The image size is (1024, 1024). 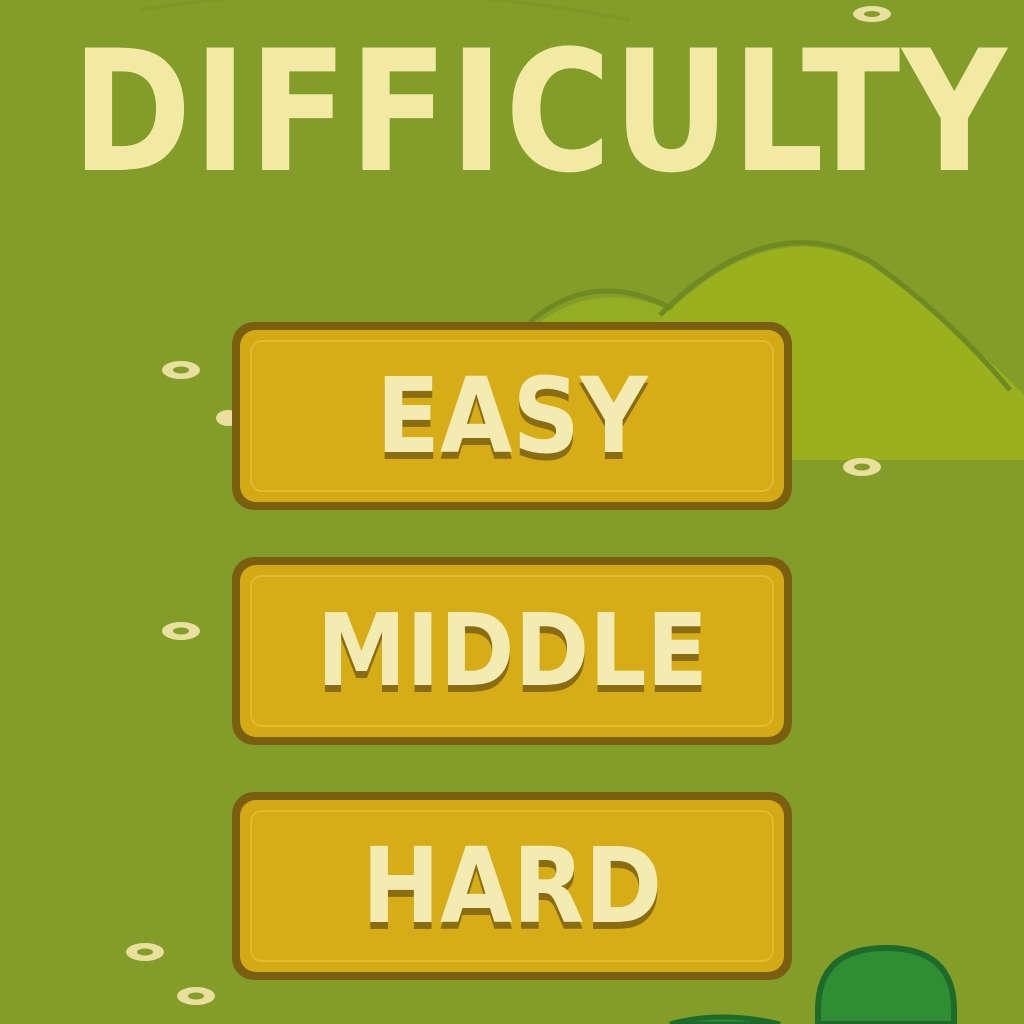 I want to click on middle-button-face: MIDDLE, so click(x=512, y=651).